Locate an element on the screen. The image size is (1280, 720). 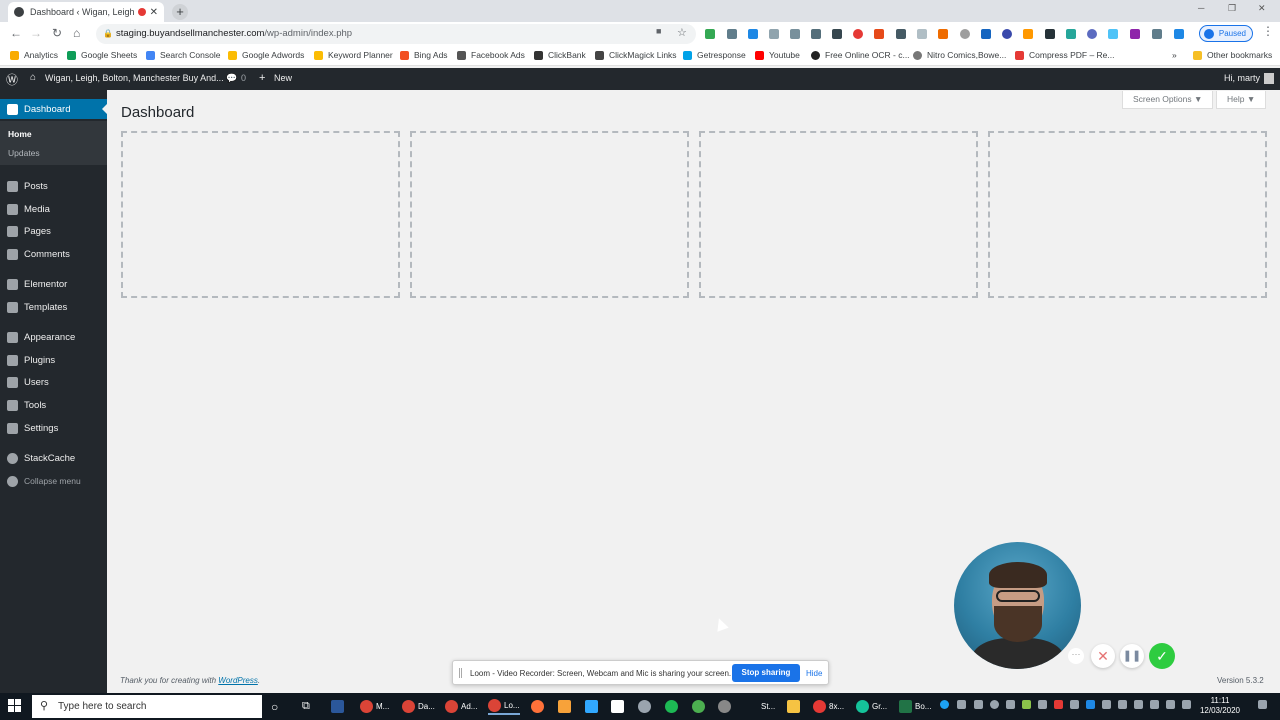
windows-start-icon is located at coordinates (15, 706).